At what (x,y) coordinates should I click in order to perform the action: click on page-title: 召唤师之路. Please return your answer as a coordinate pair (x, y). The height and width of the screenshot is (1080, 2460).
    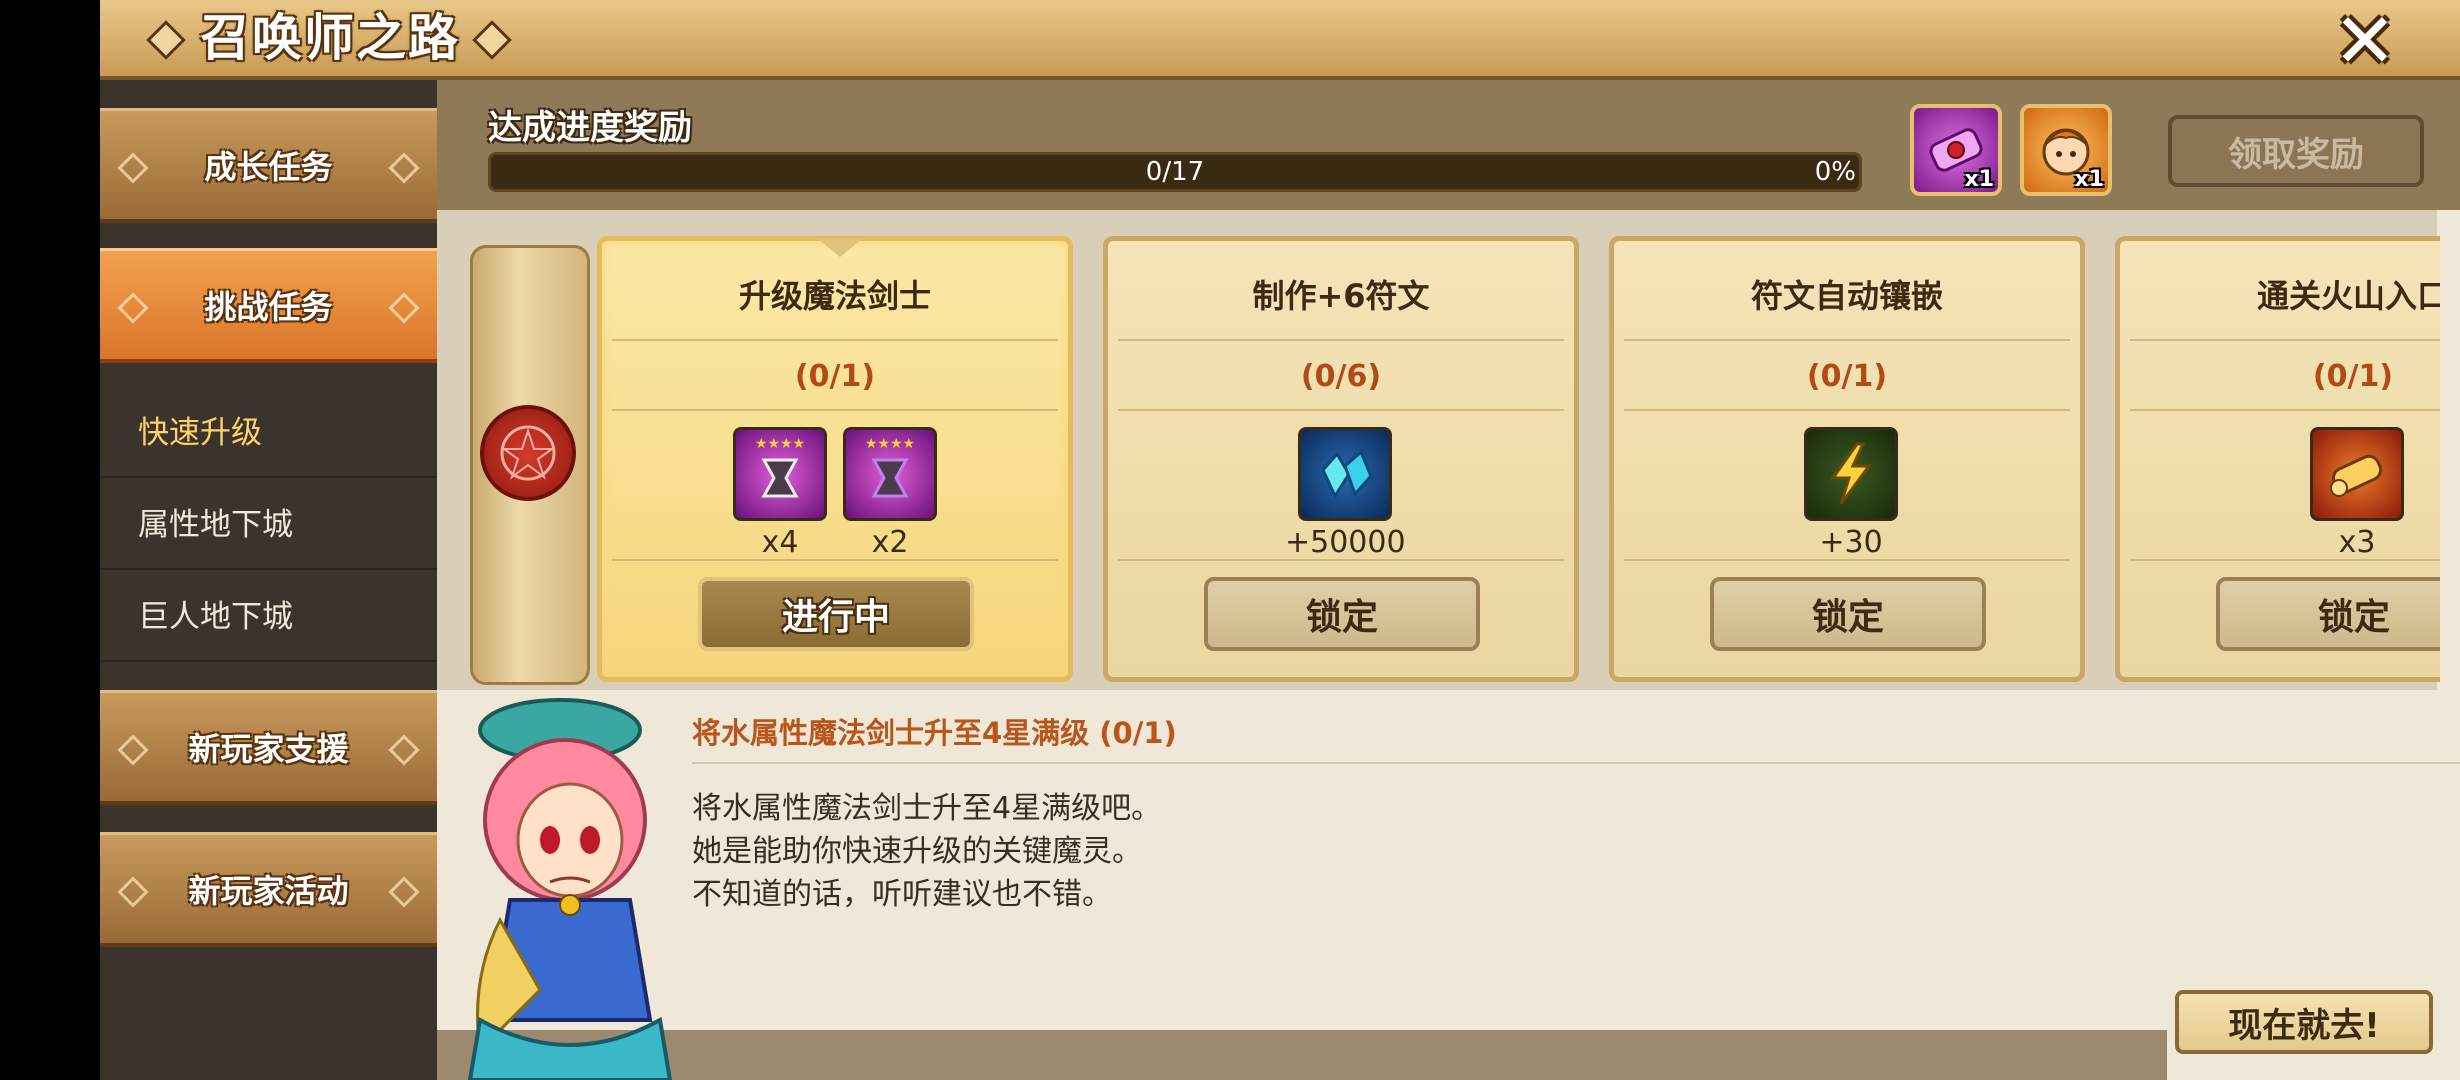
    Looking at the image, I should click on (330, 38).